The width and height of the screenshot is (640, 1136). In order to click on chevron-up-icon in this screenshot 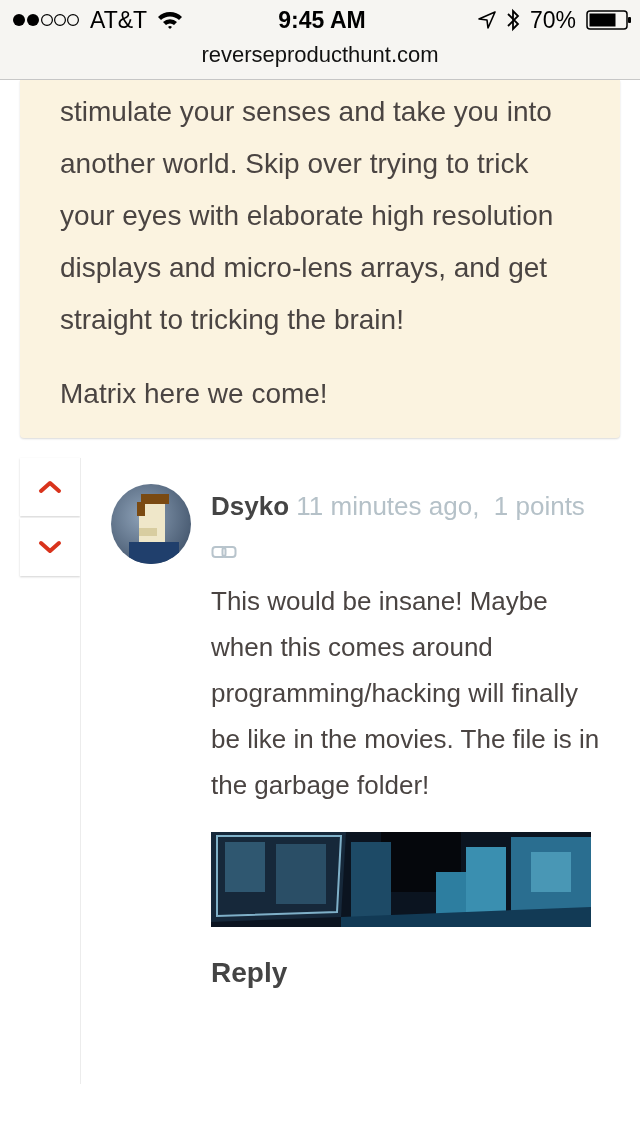, I will do `click(50, 487)`.